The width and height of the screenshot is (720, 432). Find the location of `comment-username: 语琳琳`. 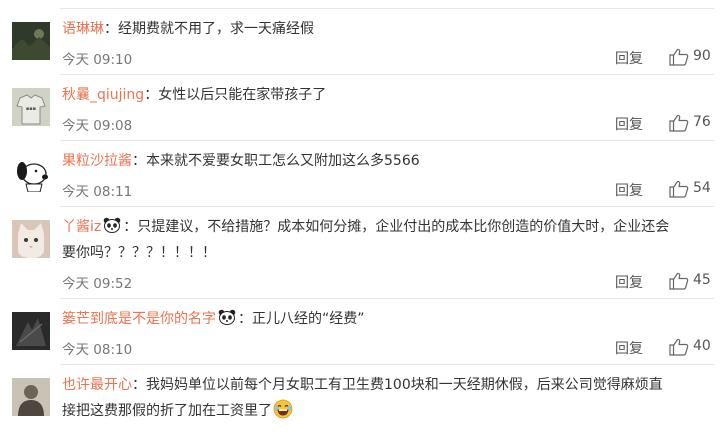

comment-username: 语琳琳 is located at coordinates (83, 29).